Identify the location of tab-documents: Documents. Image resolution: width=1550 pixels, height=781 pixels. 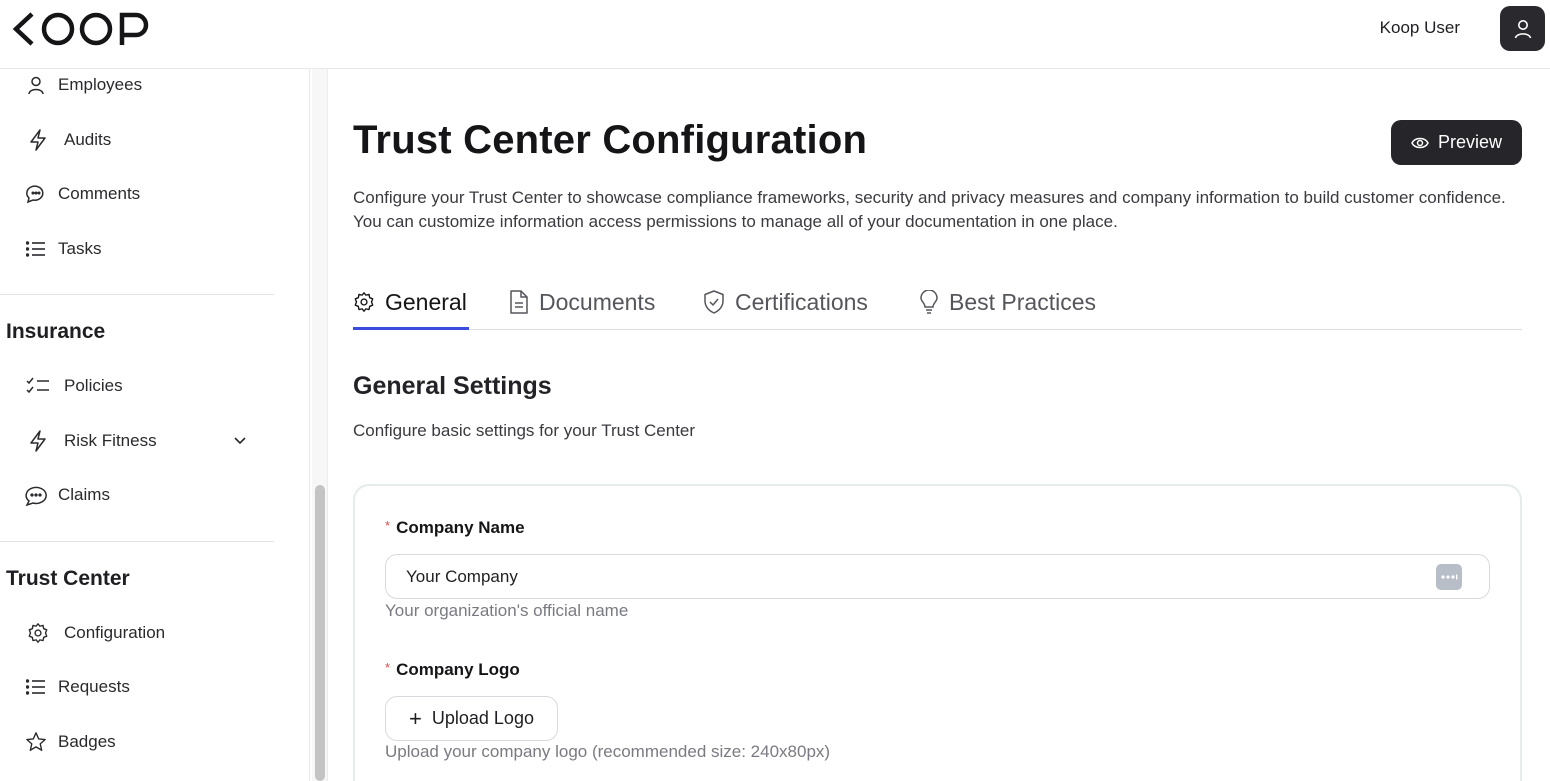
(582, 302).